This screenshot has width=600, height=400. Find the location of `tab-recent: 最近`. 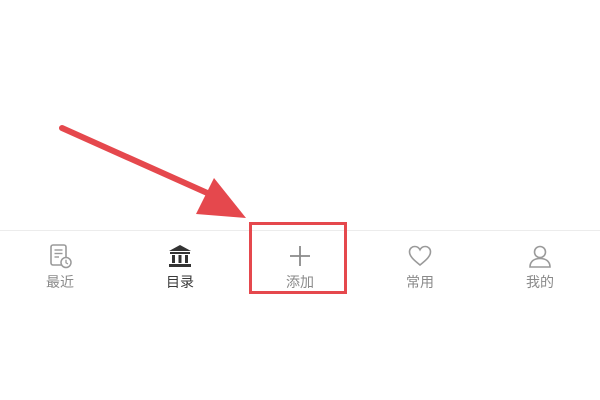

tab-recent: 最近 is located at coordinates (60, 266).